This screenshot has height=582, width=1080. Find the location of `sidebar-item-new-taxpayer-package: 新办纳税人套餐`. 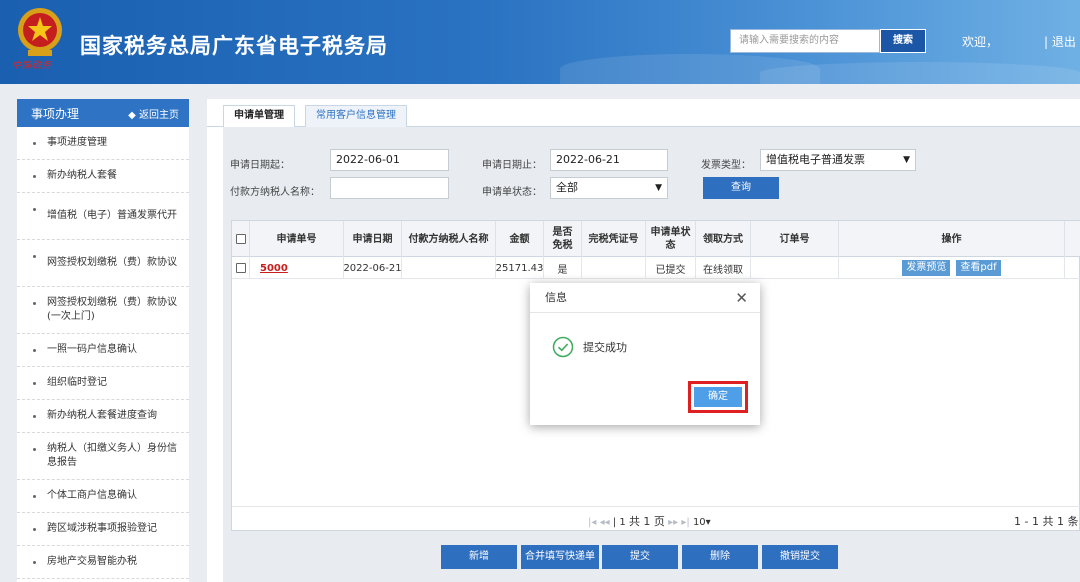

sidebar-item-new-taxpayer-package: 新办纳税人套餐 is located at coordinates (103, 176).